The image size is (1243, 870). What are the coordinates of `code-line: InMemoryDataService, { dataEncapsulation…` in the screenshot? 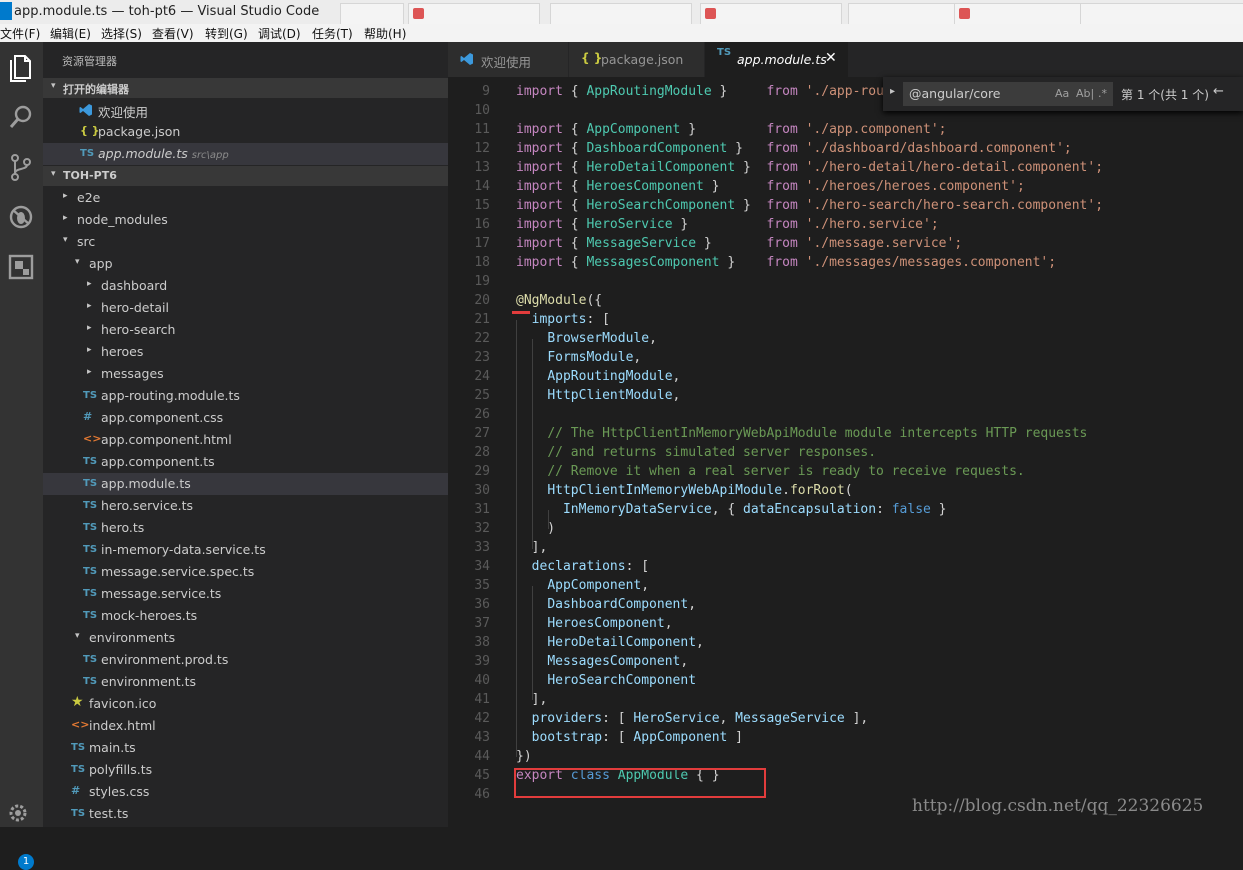 It's located at (731, 509).